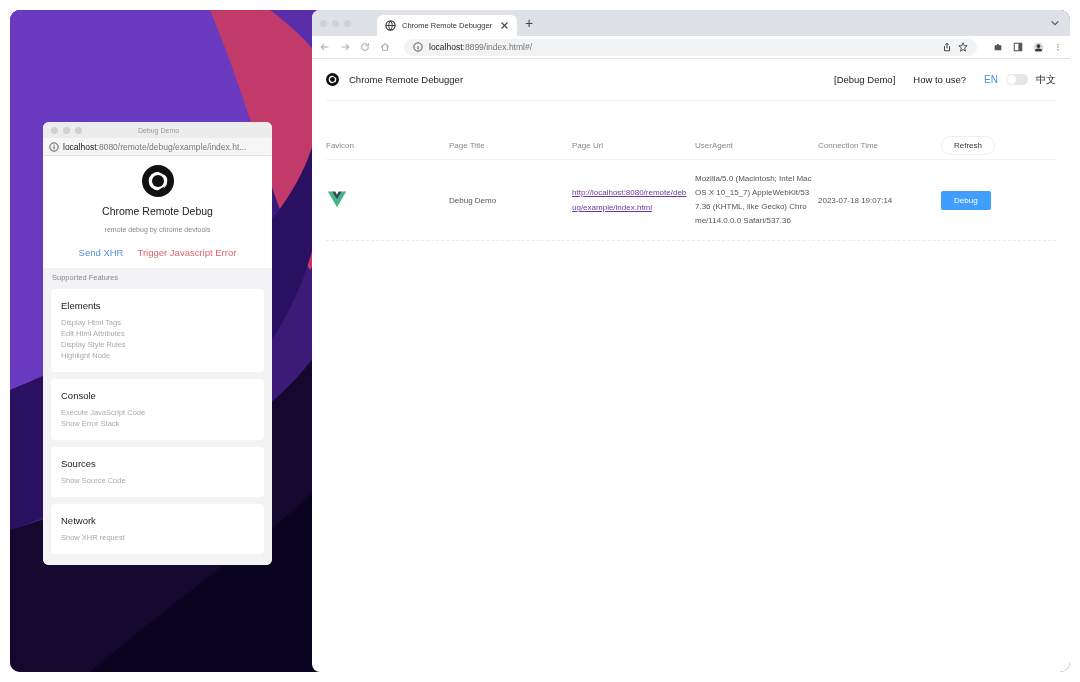 The width and height of the screenshot is (1080, 682). I want to click on refresh-button: Refresh, so click(968, 145).